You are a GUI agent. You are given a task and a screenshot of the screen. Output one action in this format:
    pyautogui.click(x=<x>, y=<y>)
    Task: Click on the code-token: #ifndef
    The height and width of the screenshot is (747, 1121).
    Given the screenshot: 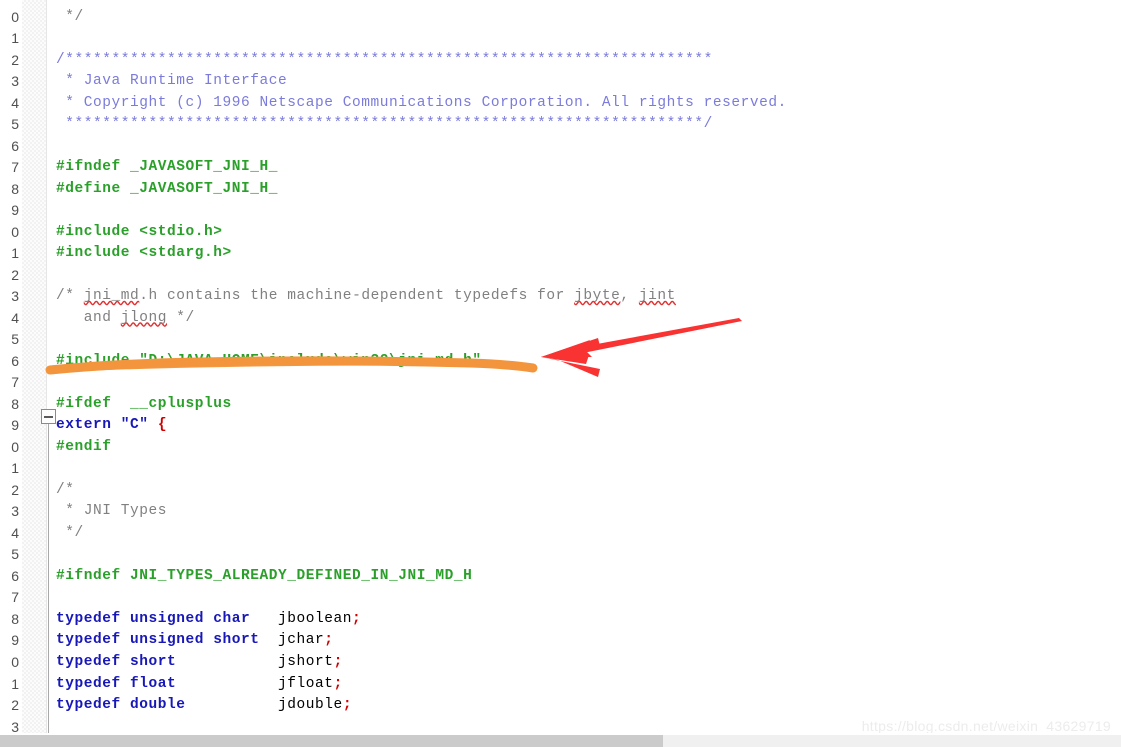 What is the action you would take?
    pyautogui.click(x=88, y=575)
    